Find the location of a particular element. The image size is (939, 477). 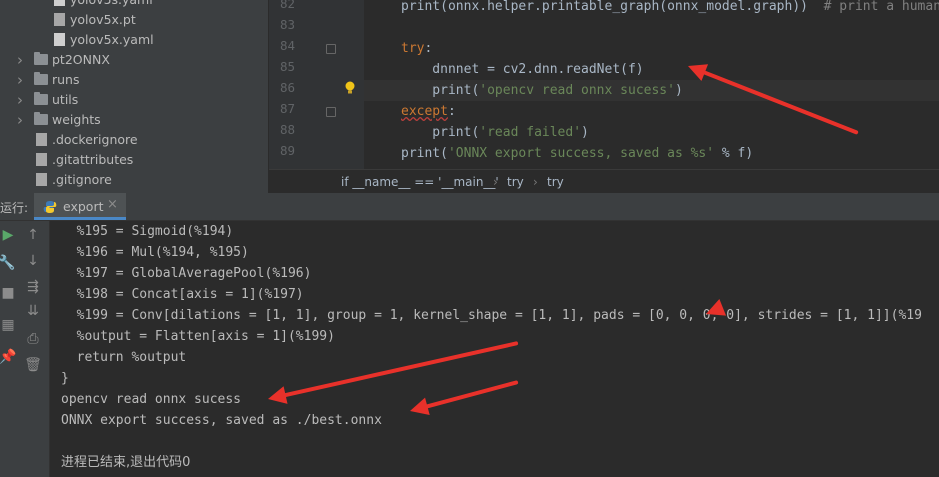

console-line: 进程已结束,退出代码0 is located at coordinates (126, 462).